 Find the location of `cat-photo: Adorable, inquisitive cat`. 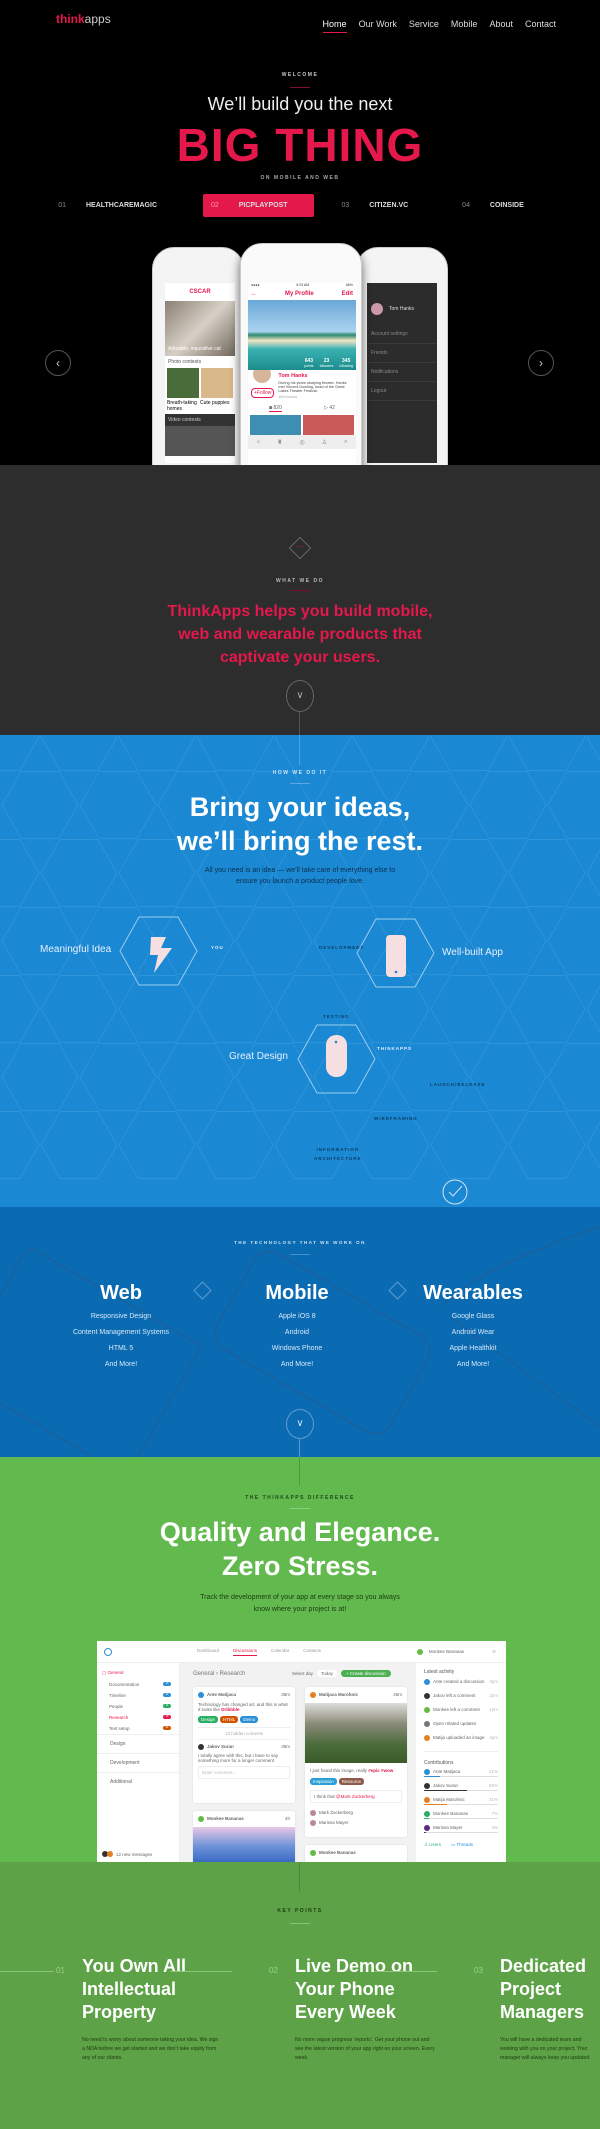

cat-photo: Adorable, inquisitive cat is located at coordinates (200, 328).